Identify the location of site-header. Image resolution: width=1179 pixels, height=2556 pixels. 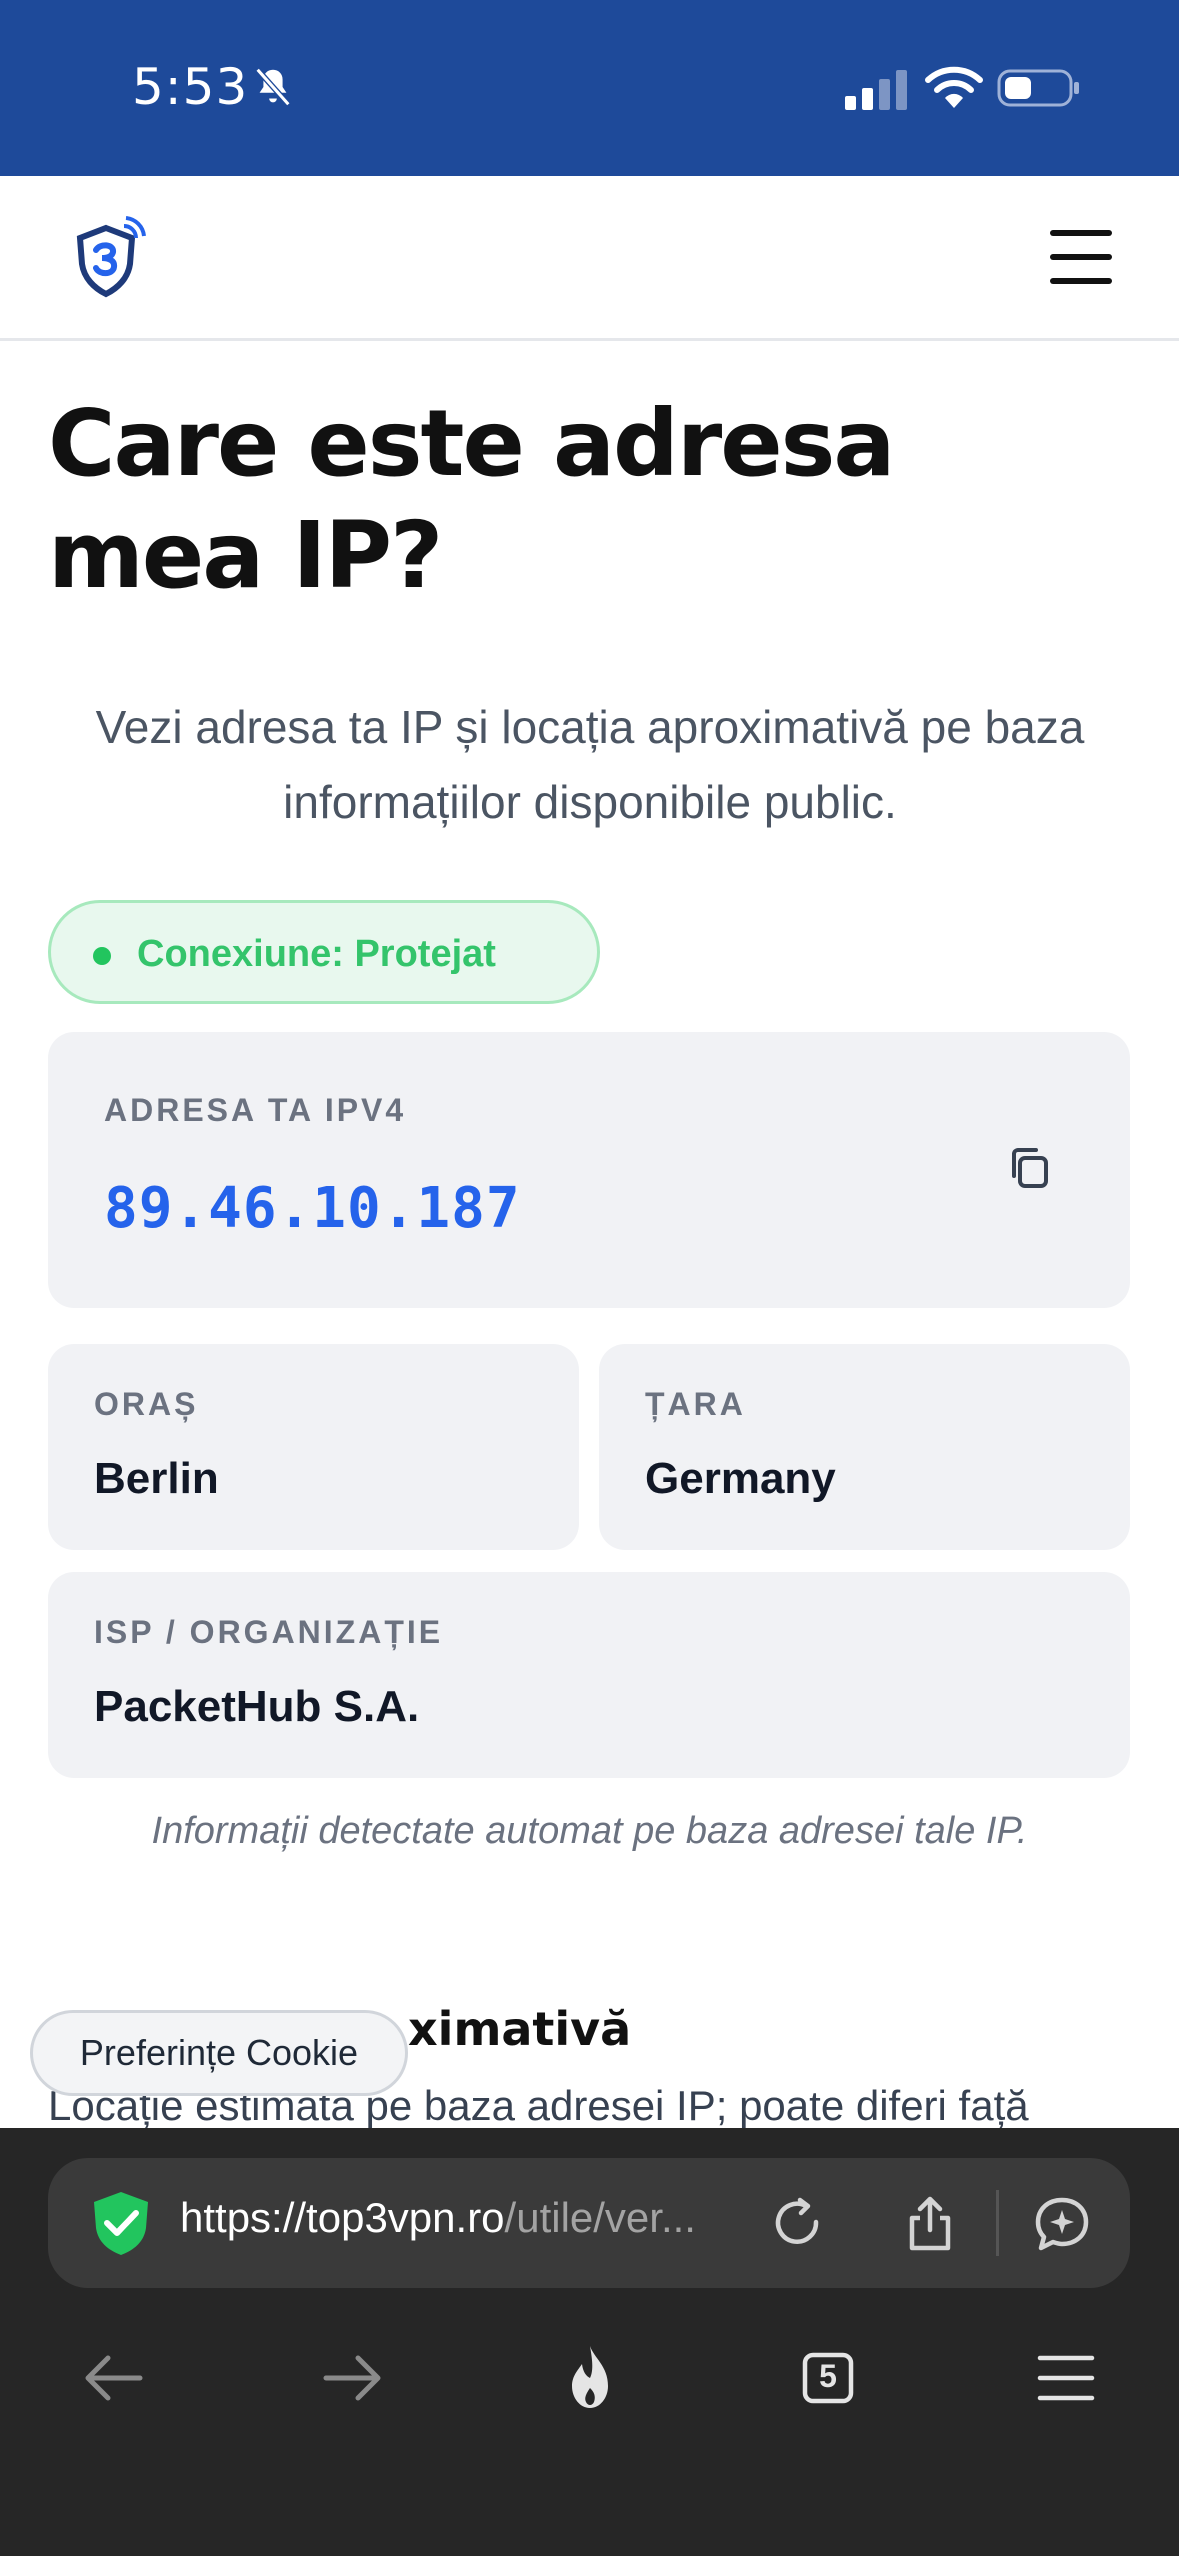
(589, 258).